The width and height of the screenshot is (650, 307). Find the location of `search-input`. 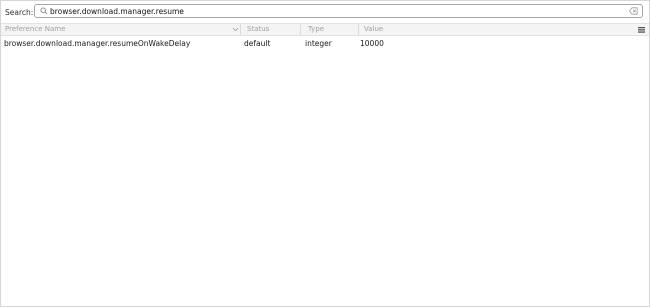

search-input is located at coordinates (339, 11).